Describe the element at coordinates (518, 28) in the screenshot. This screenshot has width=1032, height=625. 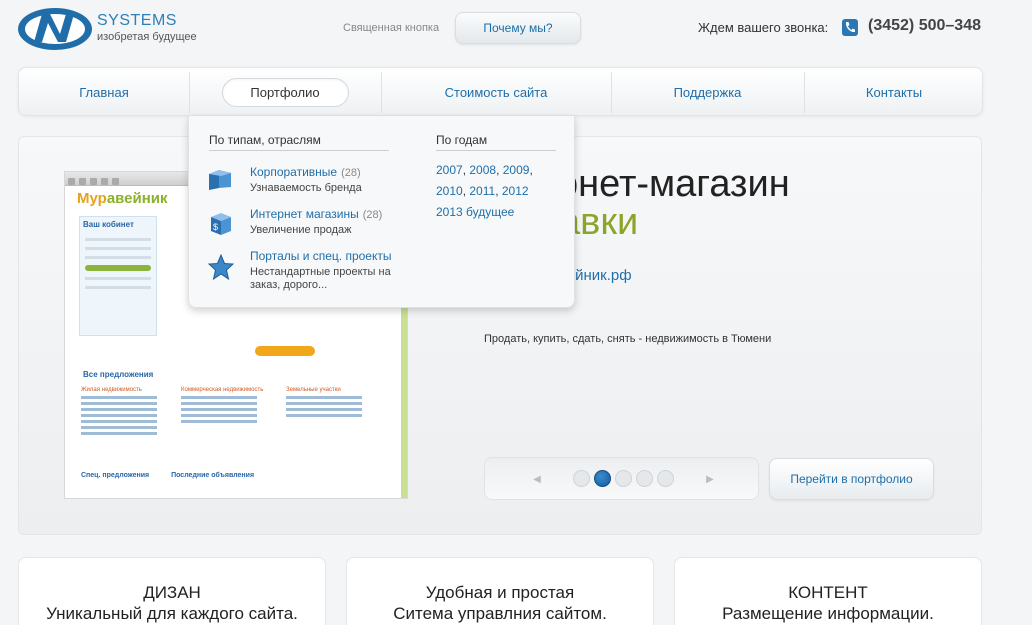
I see `why-us-button: Почему мы?` at that location.